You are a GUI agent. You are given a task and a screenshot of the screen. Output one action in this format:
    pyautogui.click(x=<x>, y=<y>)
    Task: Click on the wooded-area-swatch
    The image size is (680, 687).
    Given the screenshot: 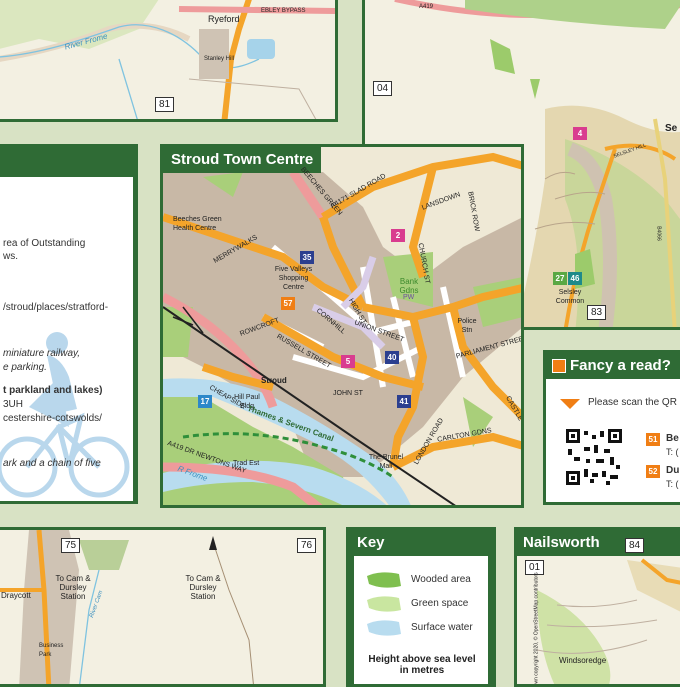 What is the action you would take?
    pyautogui.click(x=384, y=580)
    